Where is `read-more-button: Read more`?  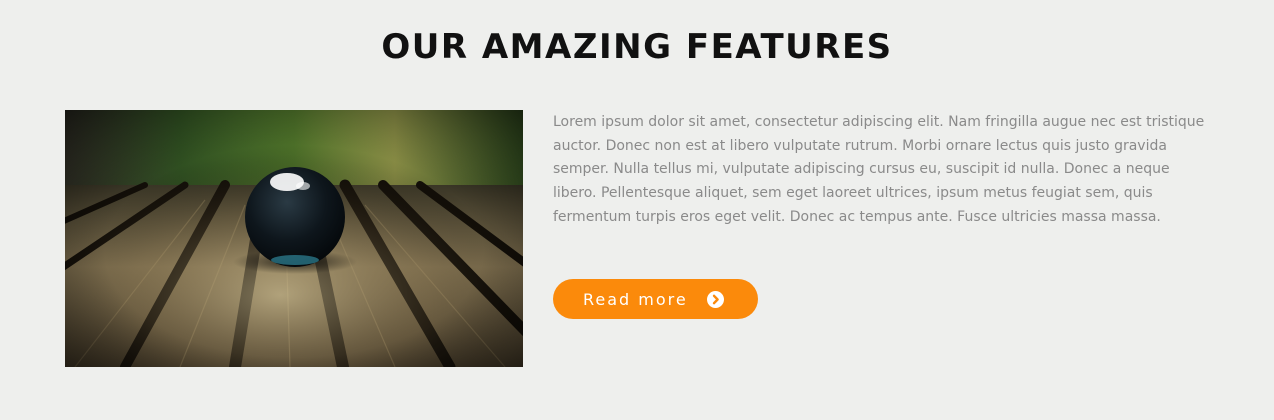 read-more-button: Read more is located at coordinates (655, 299).